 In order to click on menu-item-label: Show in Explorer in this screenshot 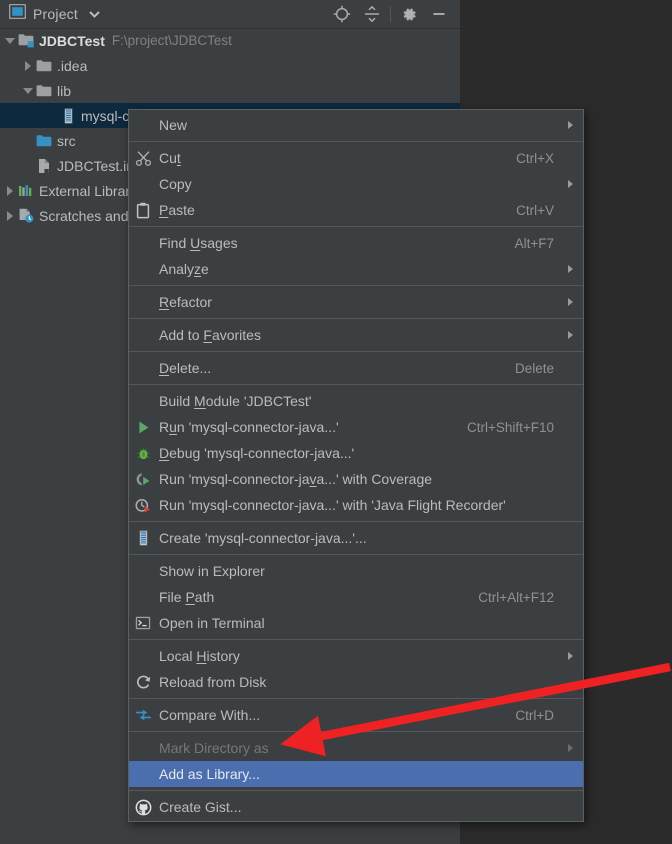, I will do `click(212, 571)`.